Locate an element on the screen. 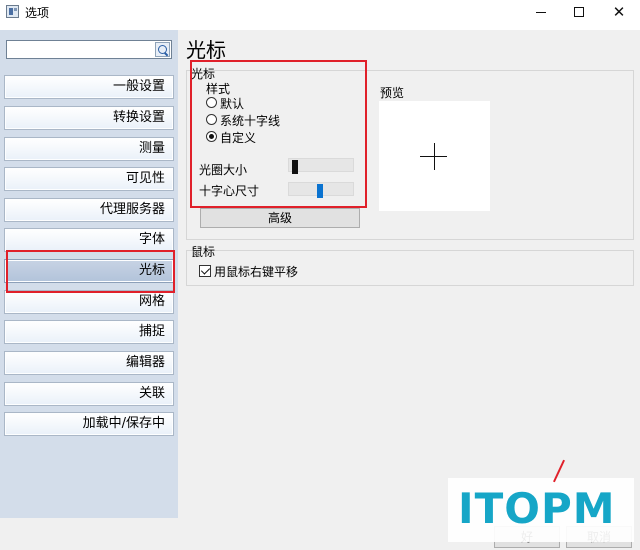 This screenshot has width=640, height=550. title-bar: 选项 ✕ is located at coordinates (320, 12).